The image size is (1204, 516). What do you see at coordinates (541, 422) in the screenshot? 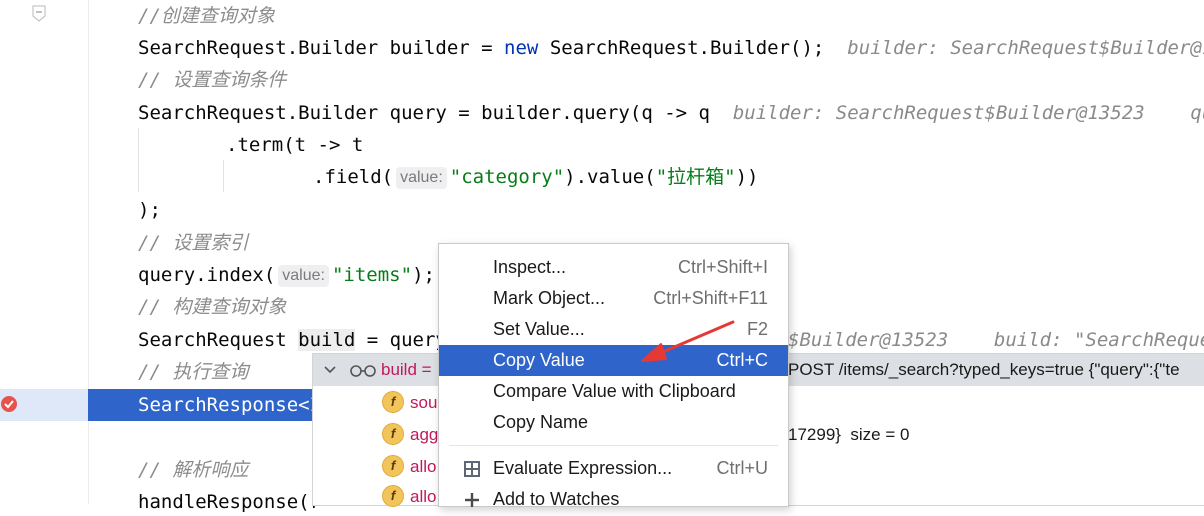
I see `menu-item-label: Copy Name` at bounding box center [541, 422].